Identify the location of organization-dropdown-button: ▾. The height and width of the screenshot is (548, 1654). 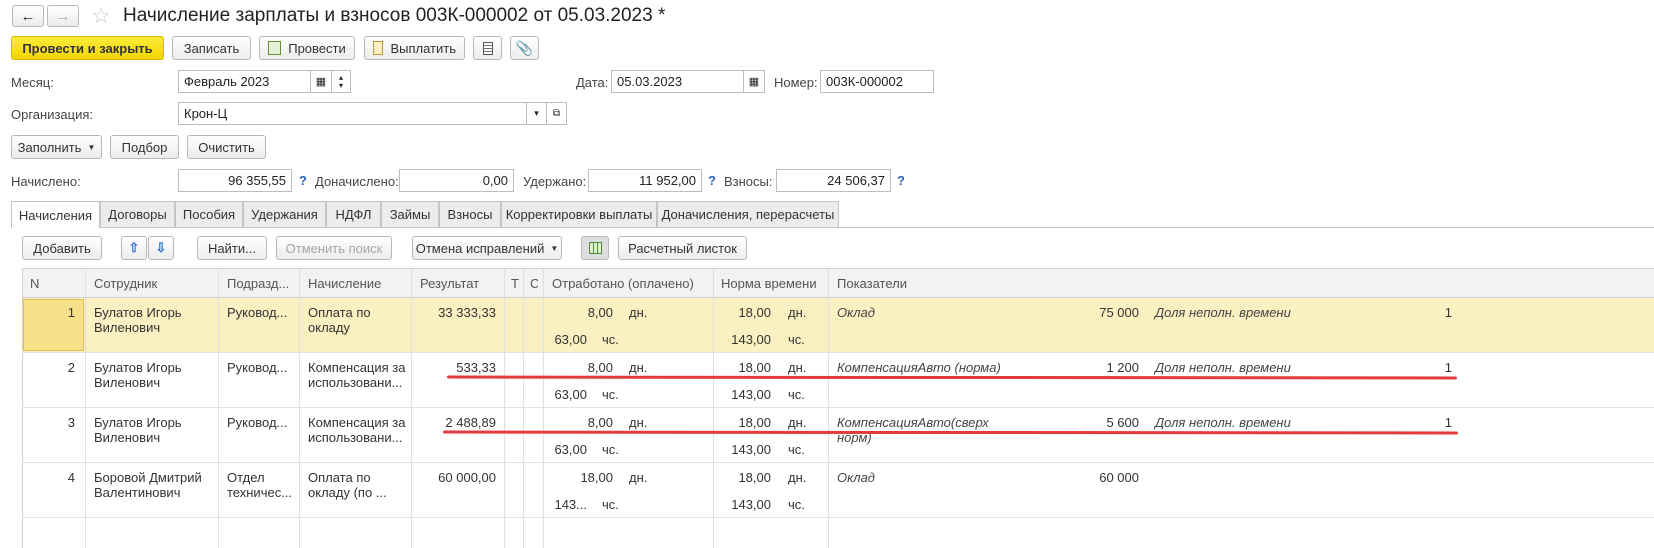
(536, 113).